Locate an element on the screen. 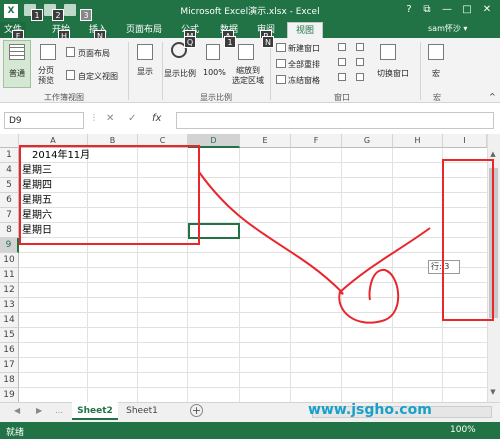 This screenshot has height=439, width=500. sheet-tab-sheet1: Sheet1 is located at coordinates (142, 411).